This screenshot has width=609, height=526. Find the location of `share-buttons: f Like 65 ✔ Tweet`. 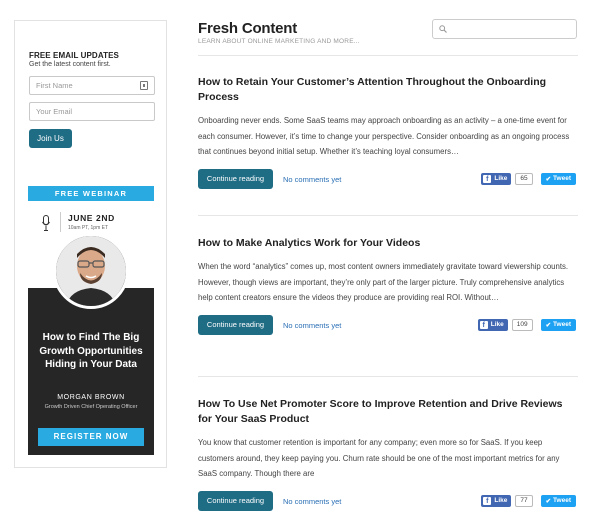

share-buttons: f Like 65 ✔ Tweet is located at coordinates (528, 178).